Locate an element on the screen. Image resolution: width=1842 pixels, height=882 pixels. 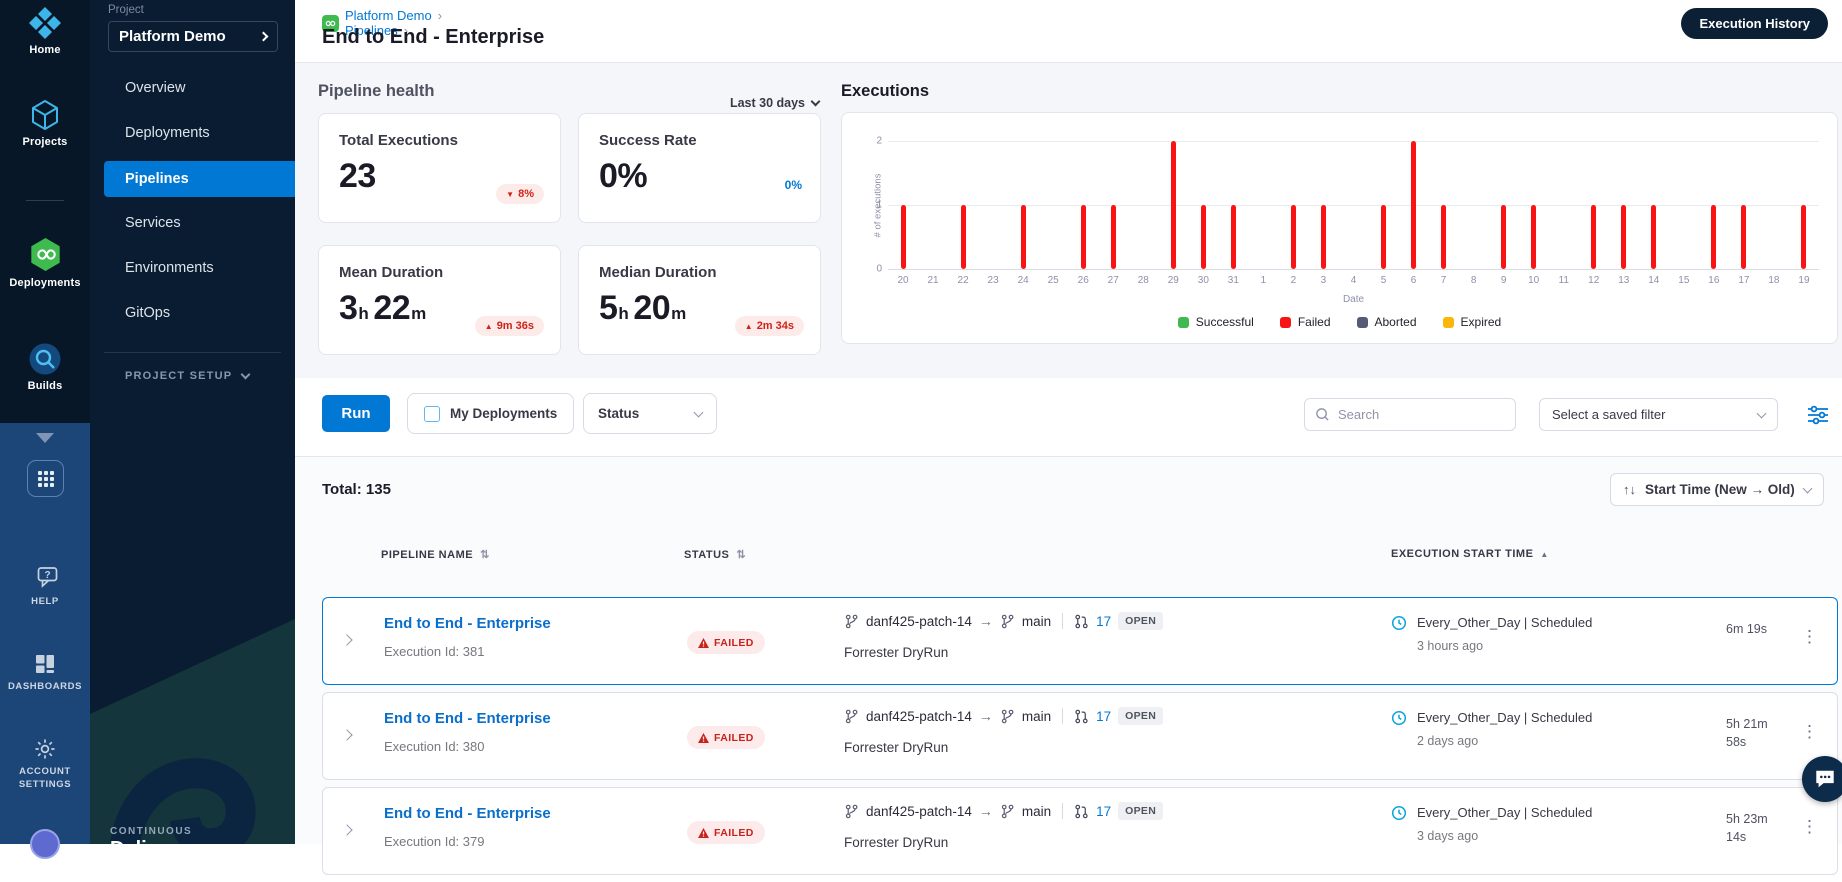
tab-execution-history: Execution History is located at coordinates (1754, 23).